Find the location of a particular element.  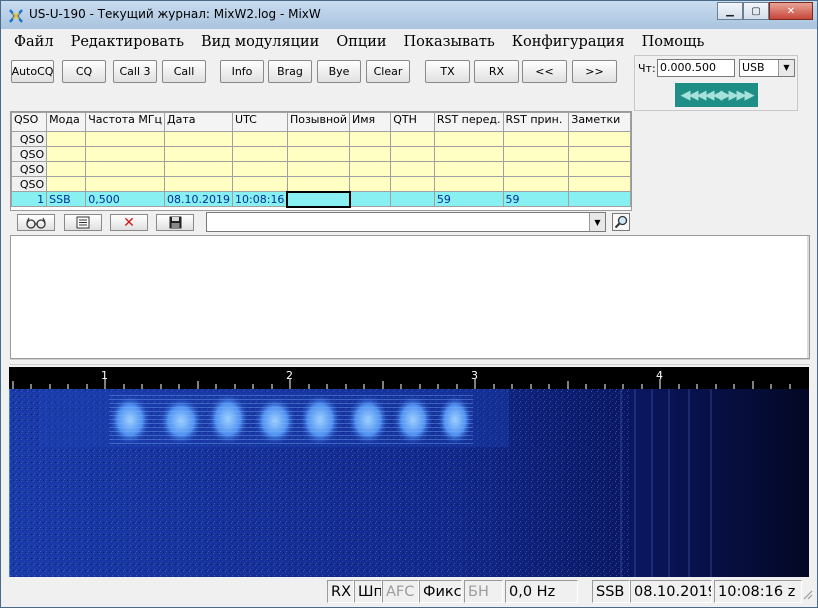

close-icon: ✕ is located at coordinates (791, 11).